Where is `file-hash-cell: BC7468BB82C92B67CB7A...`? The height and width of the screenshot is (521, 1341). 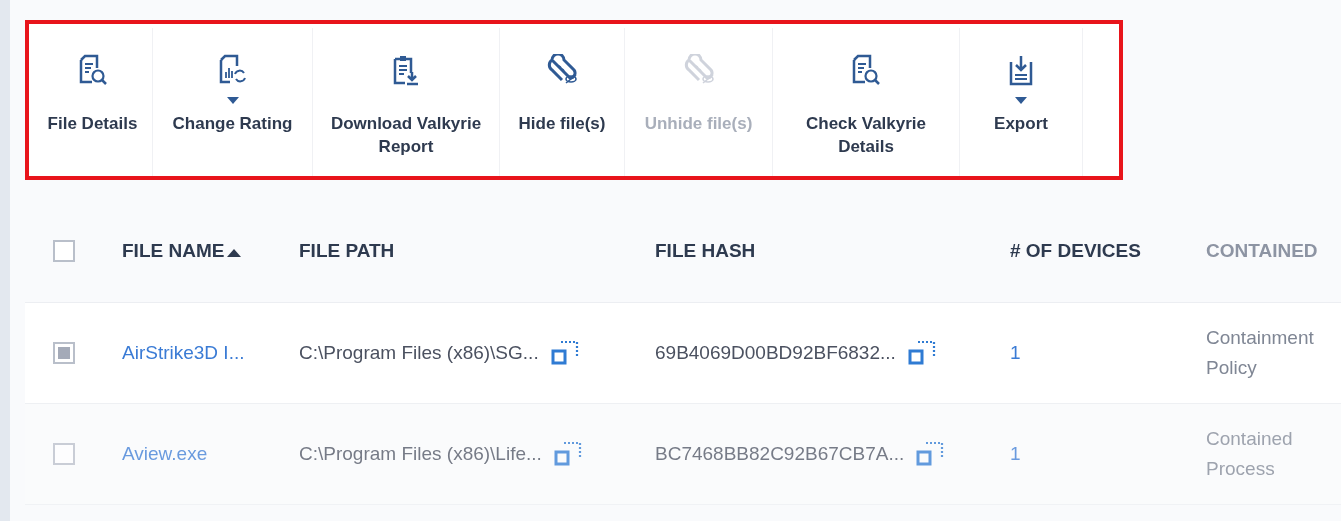
file-hash-cell: BC7468BB82C92B67CB7A... is located at coordinates (780, 454).